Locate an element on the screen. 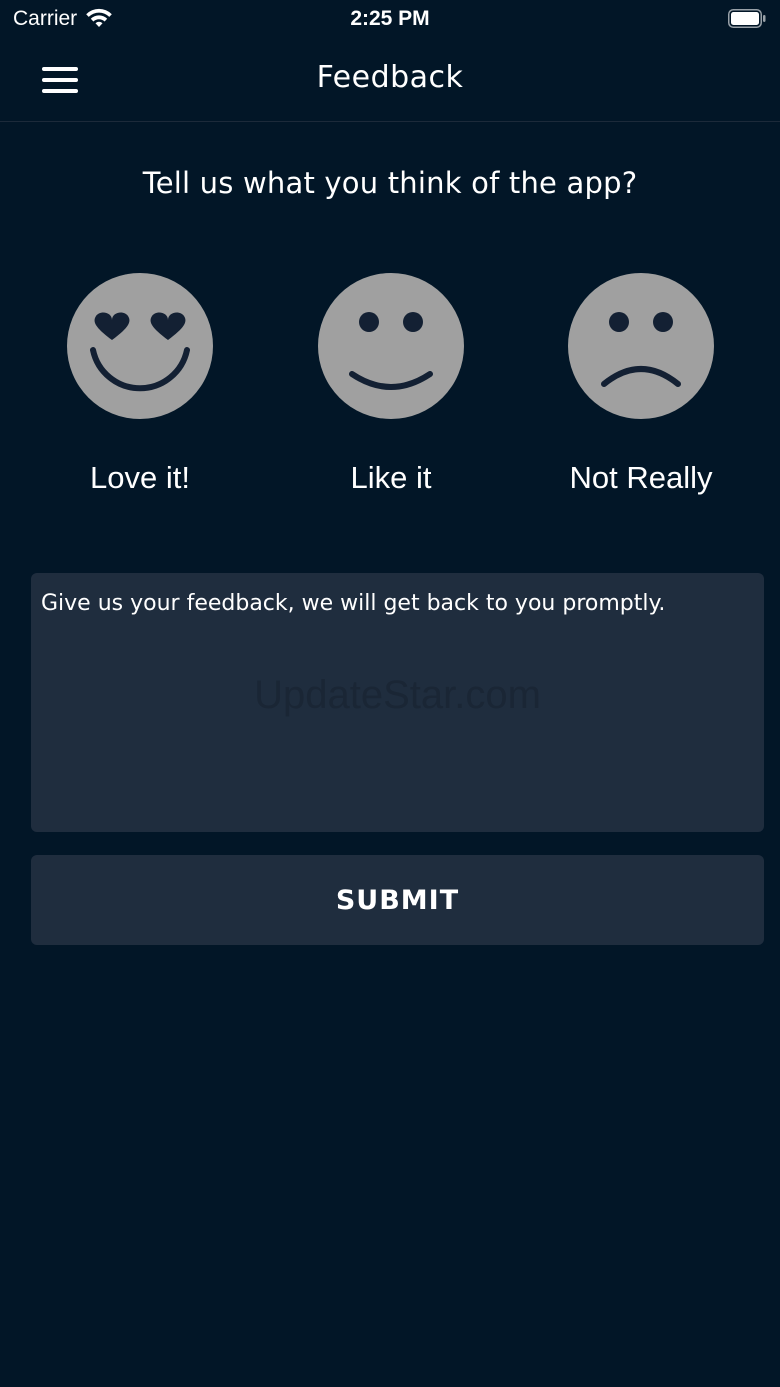 This screenshot has width=780, height=1387. page-title: Feedback is located at coordinates (390, 77).